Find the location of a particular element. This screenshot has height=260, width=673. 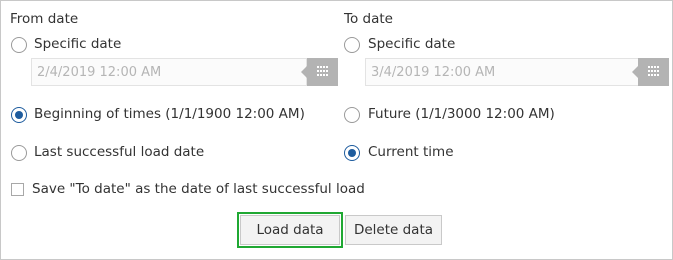

from-specific-date-label: Specific date is located at coordinates (77, 44).